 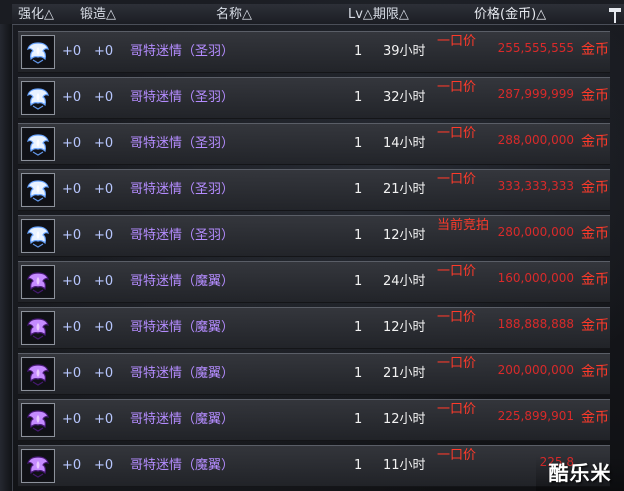 I want to click on price-value: 287,999,999, so click(x=535, y=94).